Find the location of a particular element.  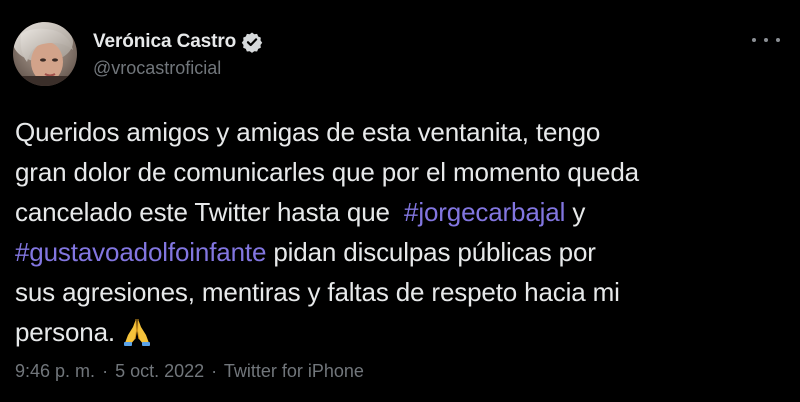

tweet-text-segment: cancelado este Twitter hasta que is located at coordinates (210, 212).